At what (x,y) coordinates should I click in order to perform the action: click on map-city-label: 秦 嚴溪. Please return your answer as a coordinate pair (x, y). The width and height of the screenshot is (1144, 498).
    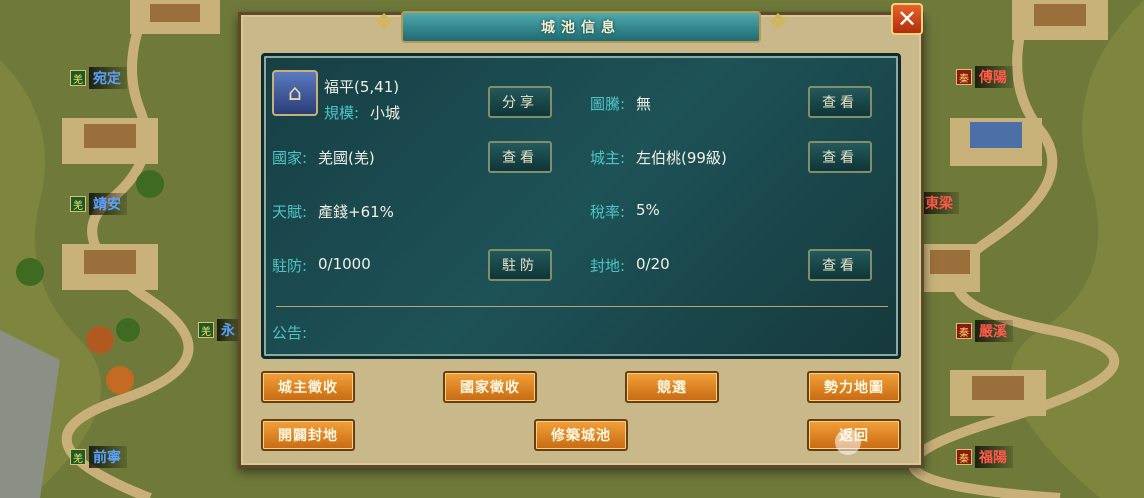
    Looking at the image, I should click on (984, 331).